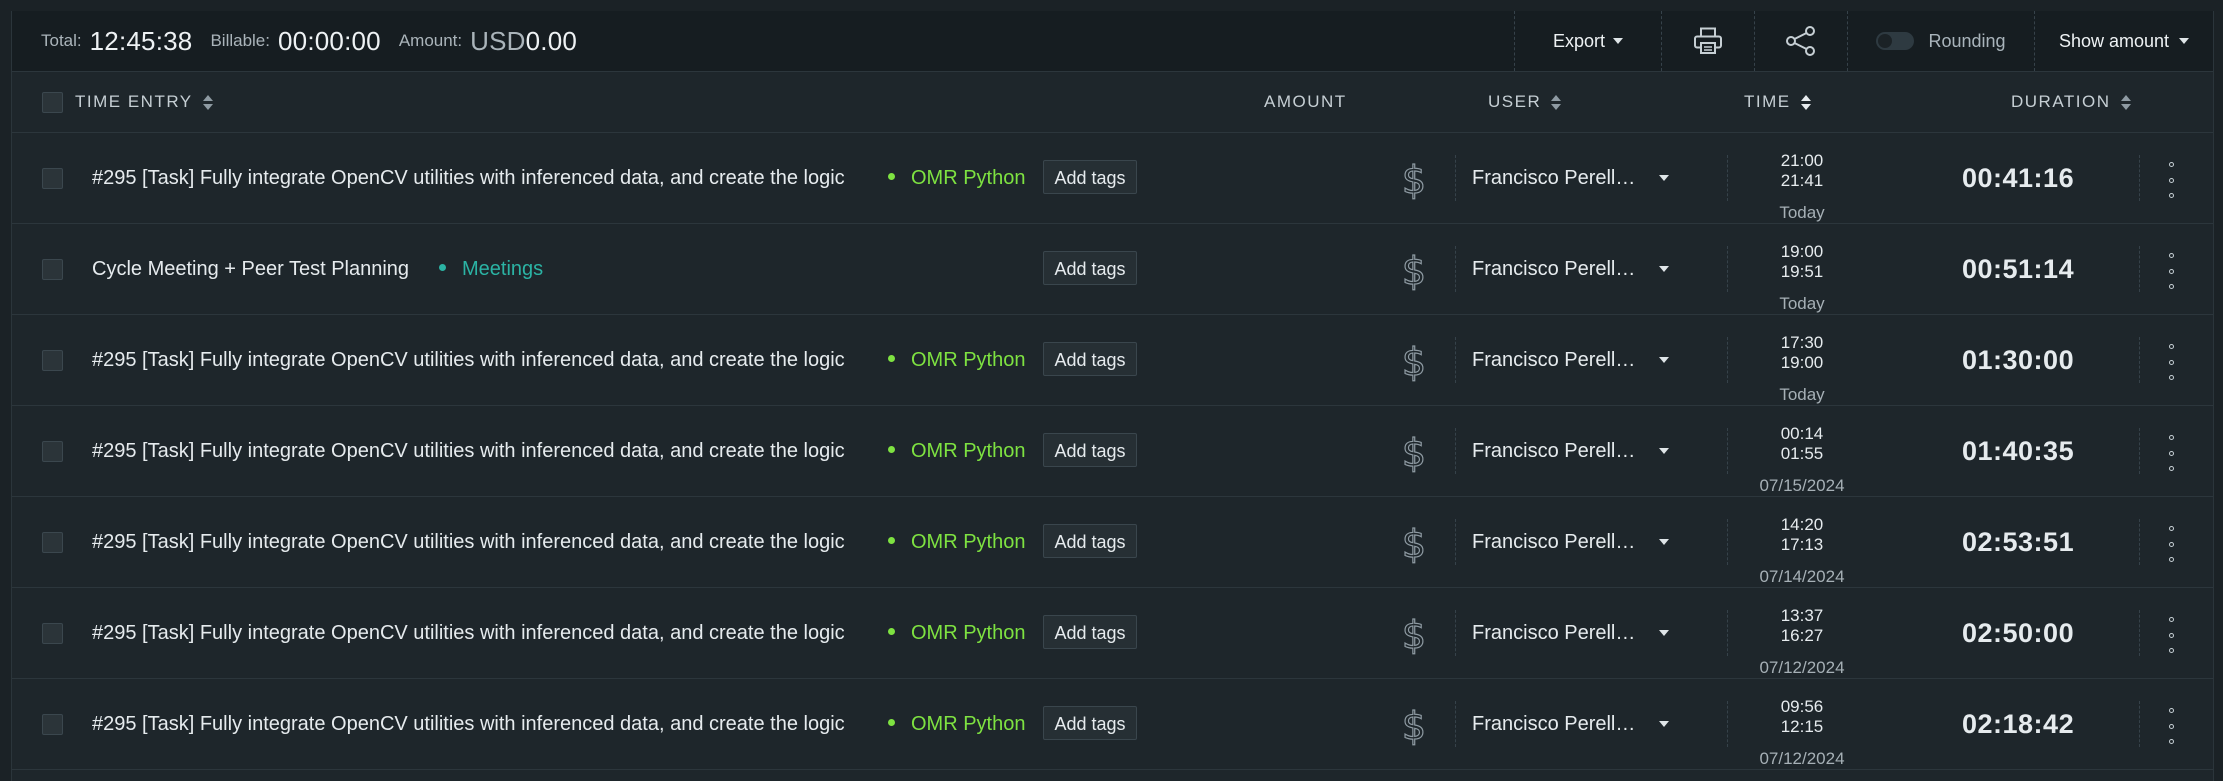  Describe the element at coordinates (1895, 41) in the screenshot. I see `rounding-switch` at that location.